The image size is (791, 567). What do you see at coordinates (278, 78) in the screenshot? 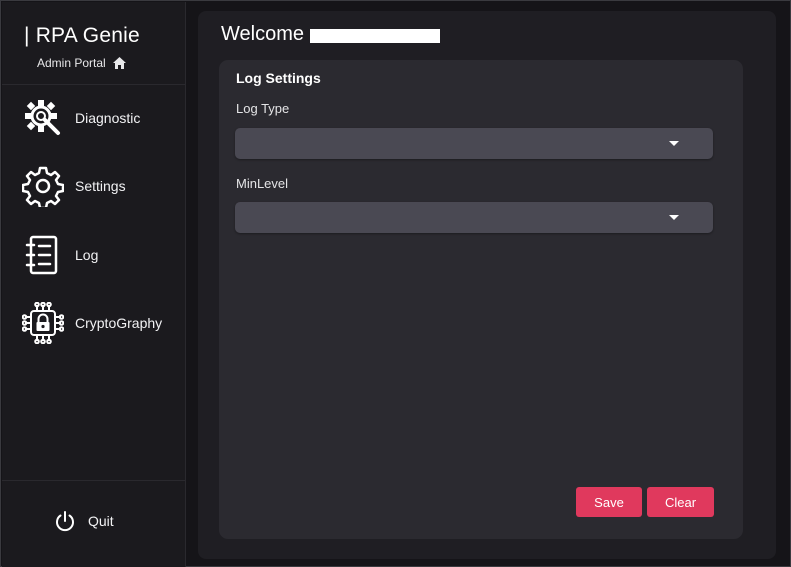
I see `card-title: Log Settings` at bounding box center [278, 78].